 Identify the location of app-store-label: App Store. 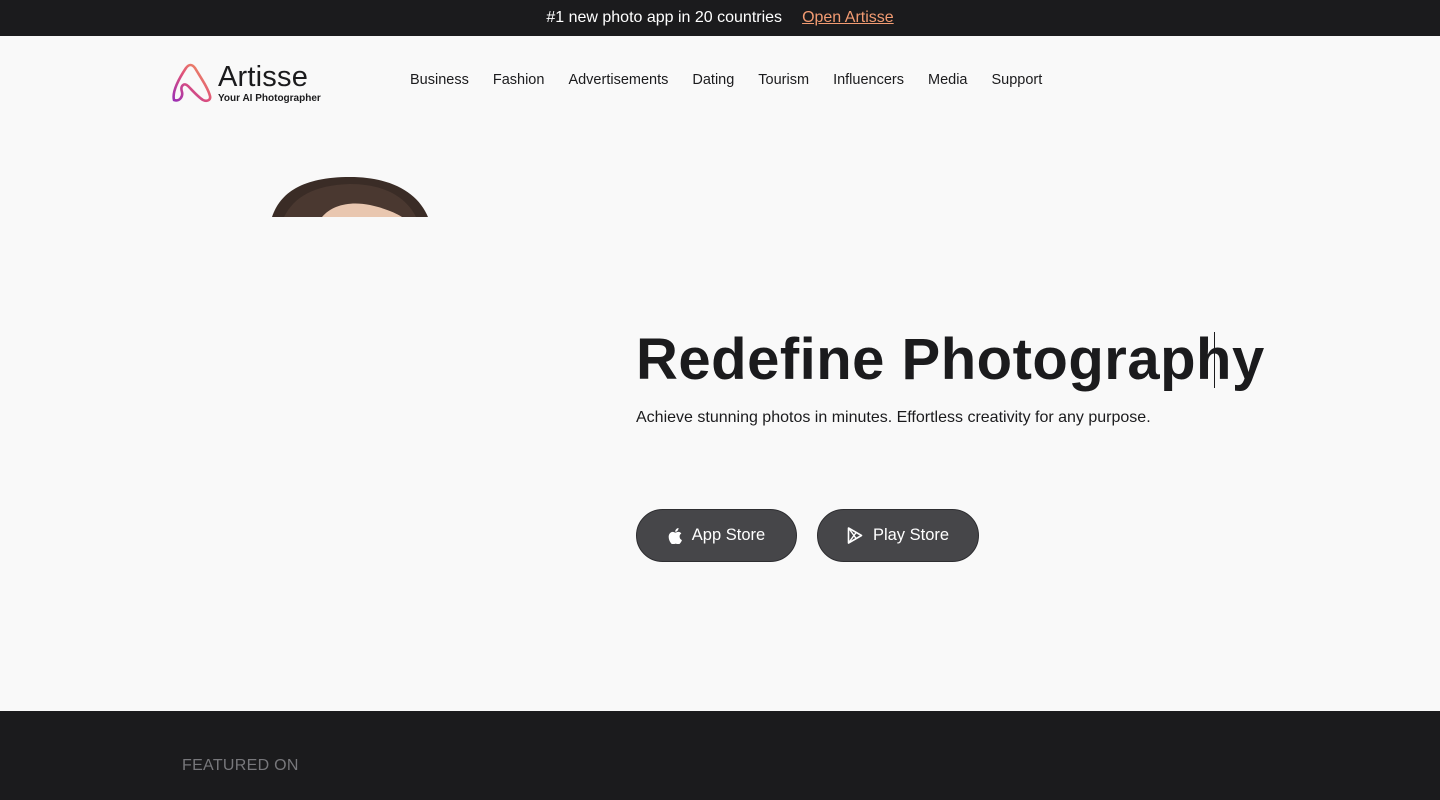
(728, 535).